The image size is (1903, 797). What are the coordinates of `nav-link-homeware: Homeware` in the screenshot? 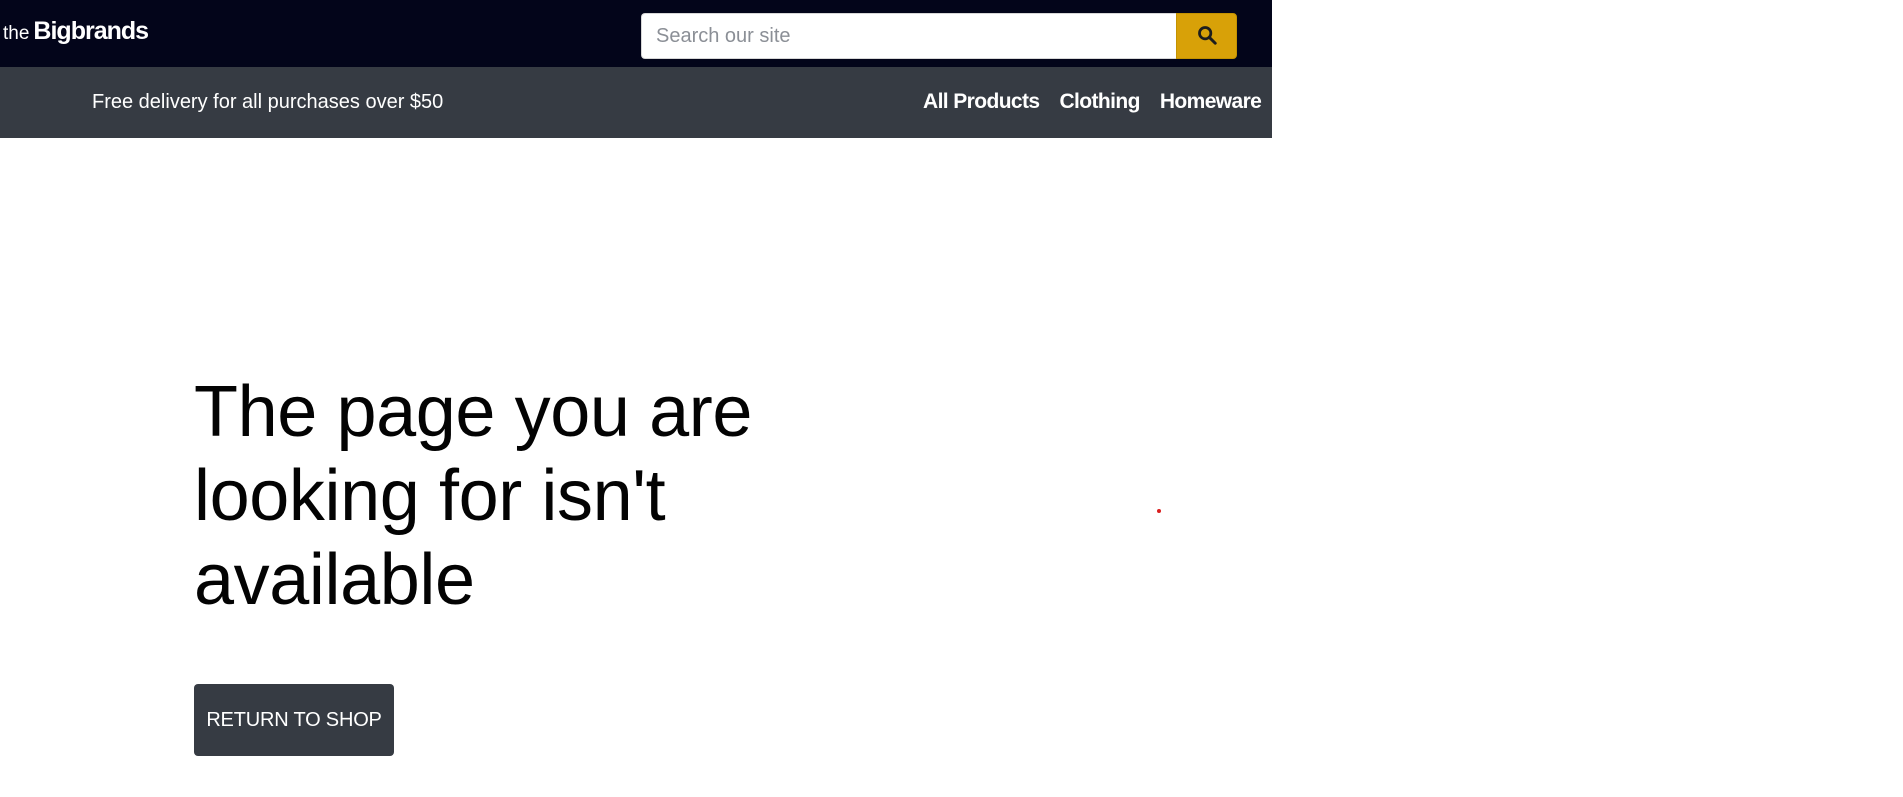 It's located at (1211, 102).